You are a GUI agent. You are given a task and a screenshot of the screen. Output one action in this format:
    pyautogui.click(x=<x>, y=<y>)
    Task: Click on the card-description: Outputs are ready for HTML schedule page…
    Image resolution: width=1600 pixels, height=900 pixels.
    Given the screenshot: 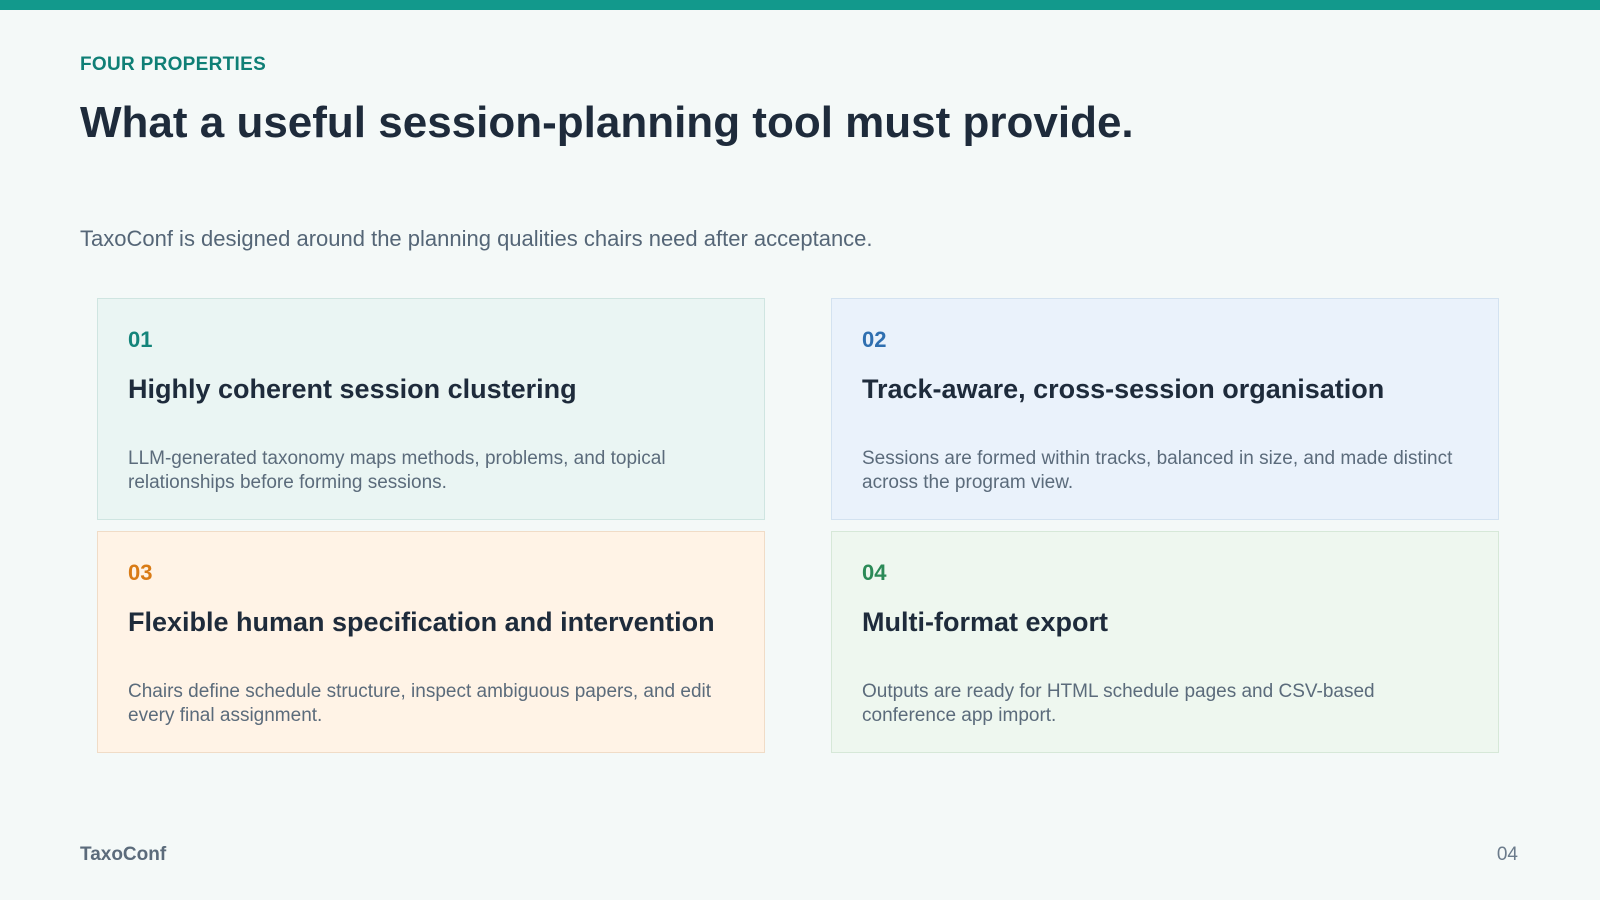 What is the action you would take?
    pyautogui.click(x=1118, y=703)
    